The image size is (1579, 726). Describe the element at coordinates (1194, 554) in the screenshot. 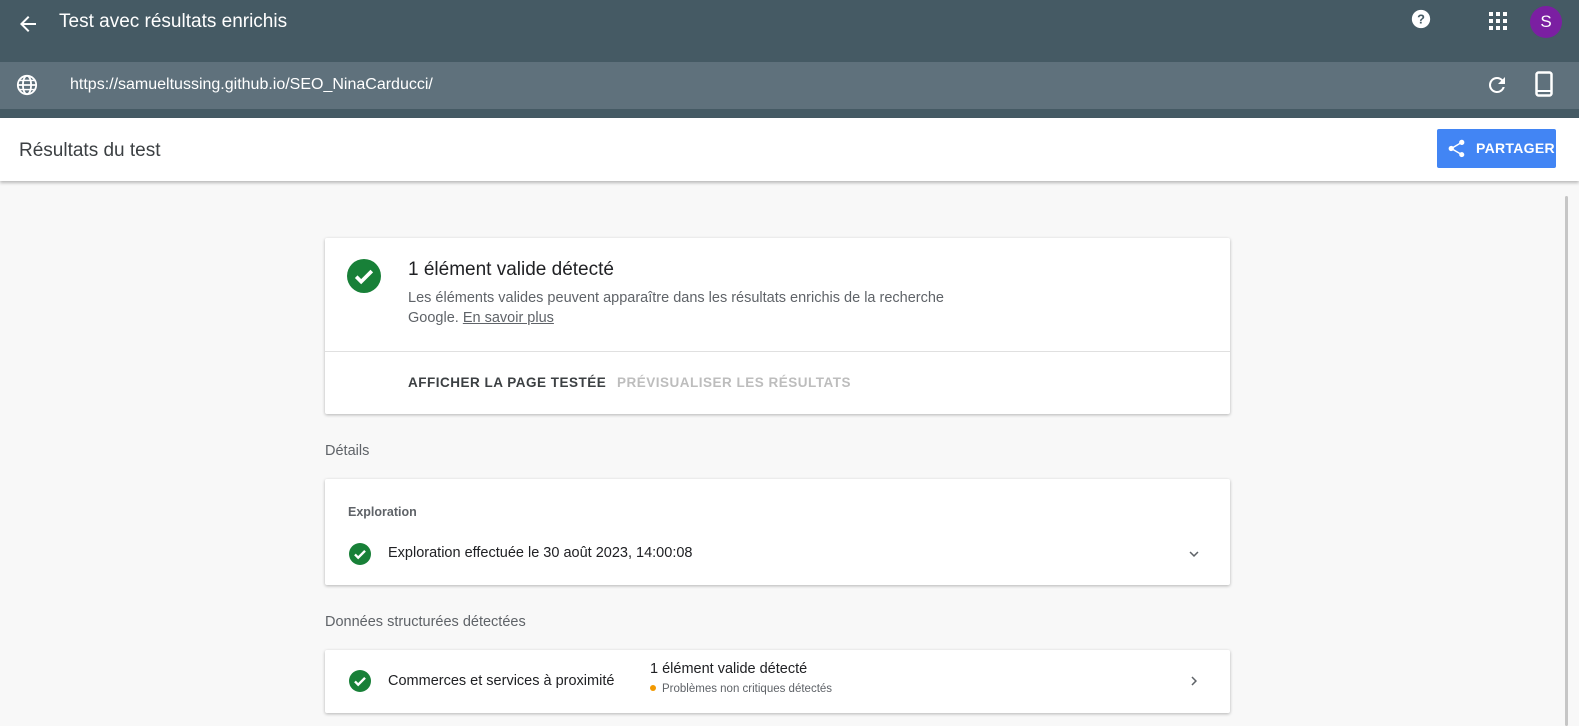

I see `chevron-down-icon` at that location.